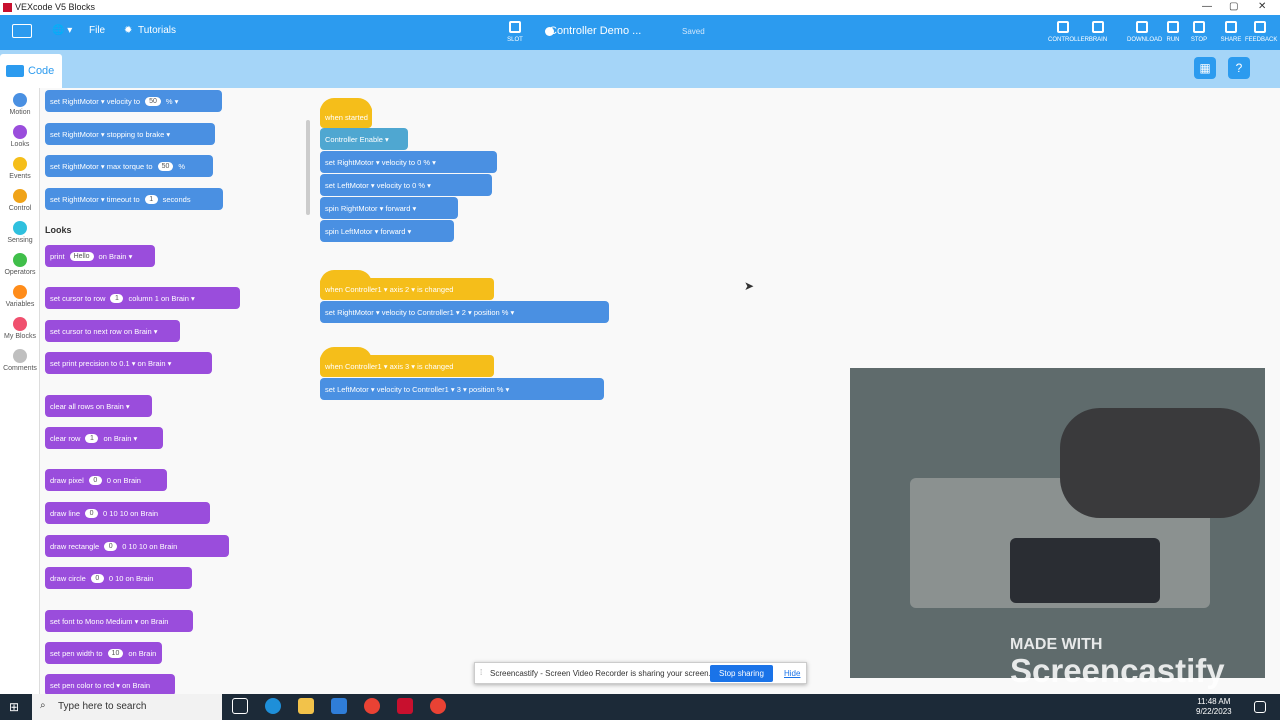 This screenshot has height=720, width=1280. I want to click on palette-block: draw pixel 0 0 on Brain, so click(106, 480).